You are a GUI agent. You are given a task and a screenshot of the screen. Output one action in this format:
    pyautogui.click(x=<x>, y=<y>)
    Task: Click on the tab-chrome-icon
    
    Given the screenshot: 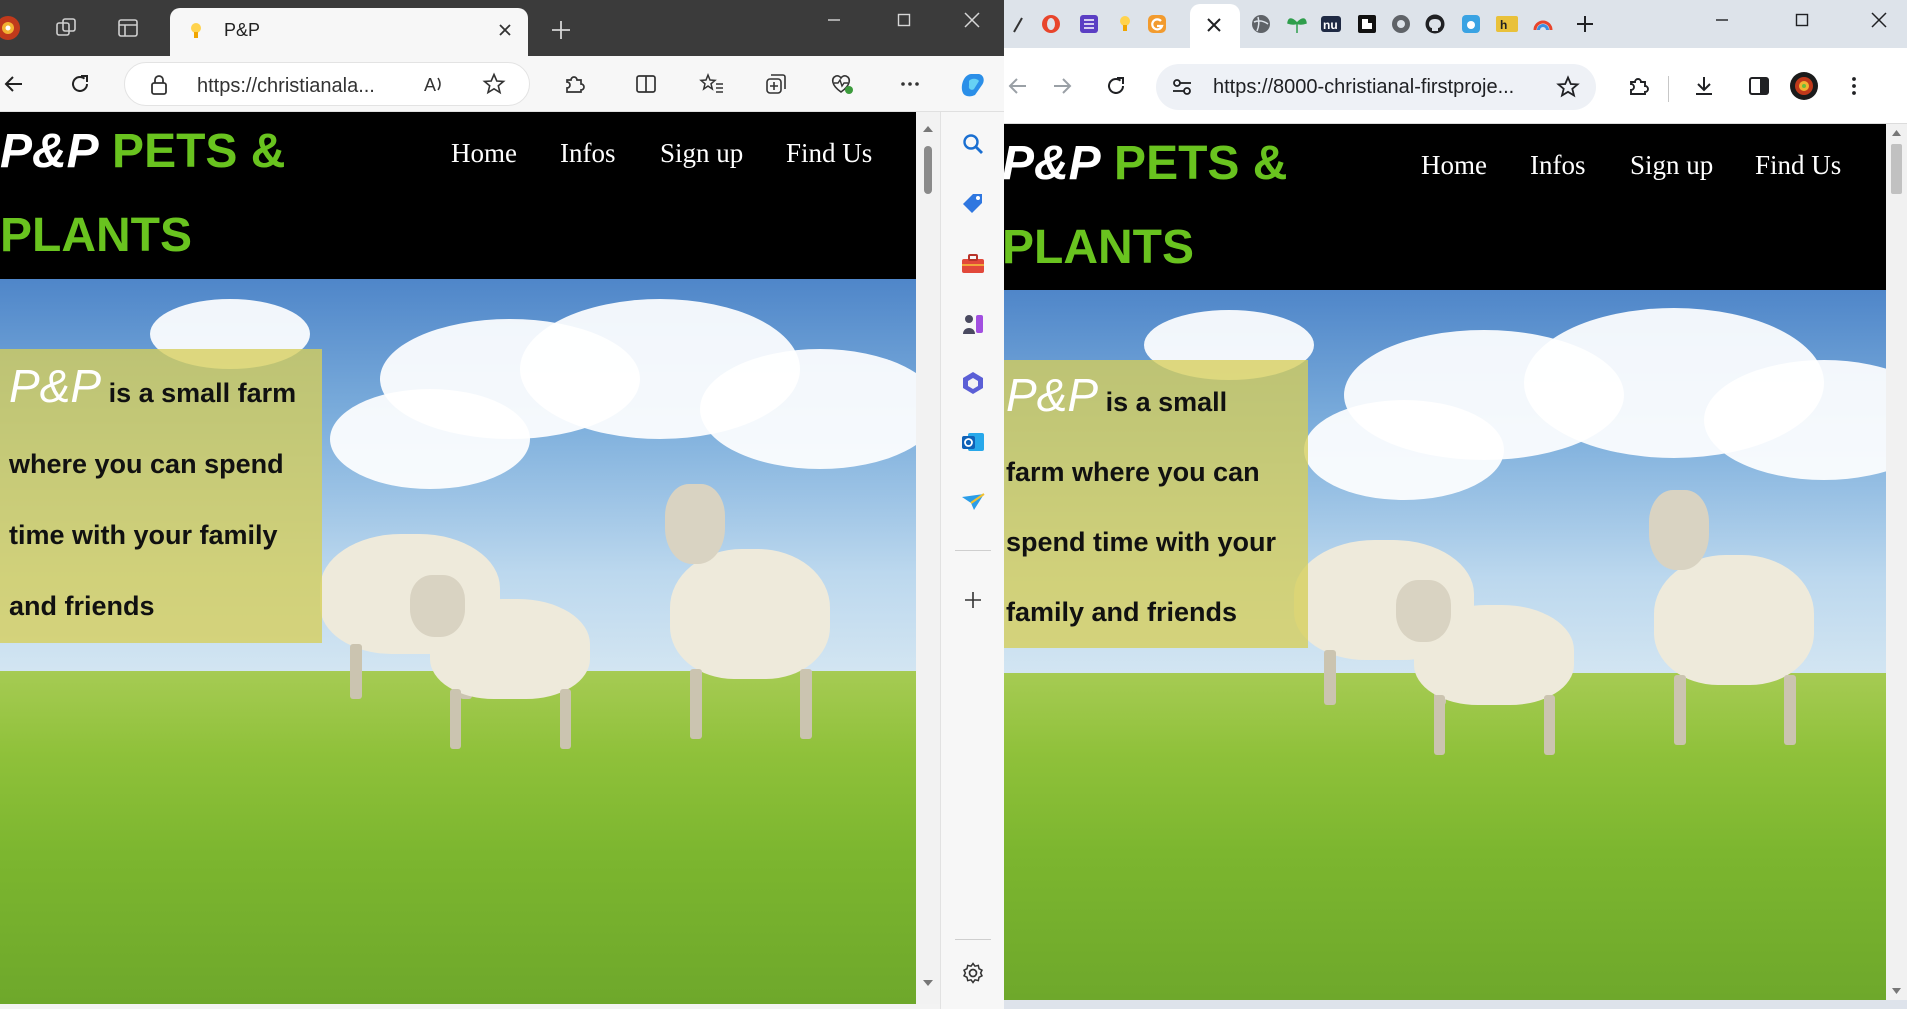 What is the action you would take?
    pyautogui.click(x=1401, y=24)
    